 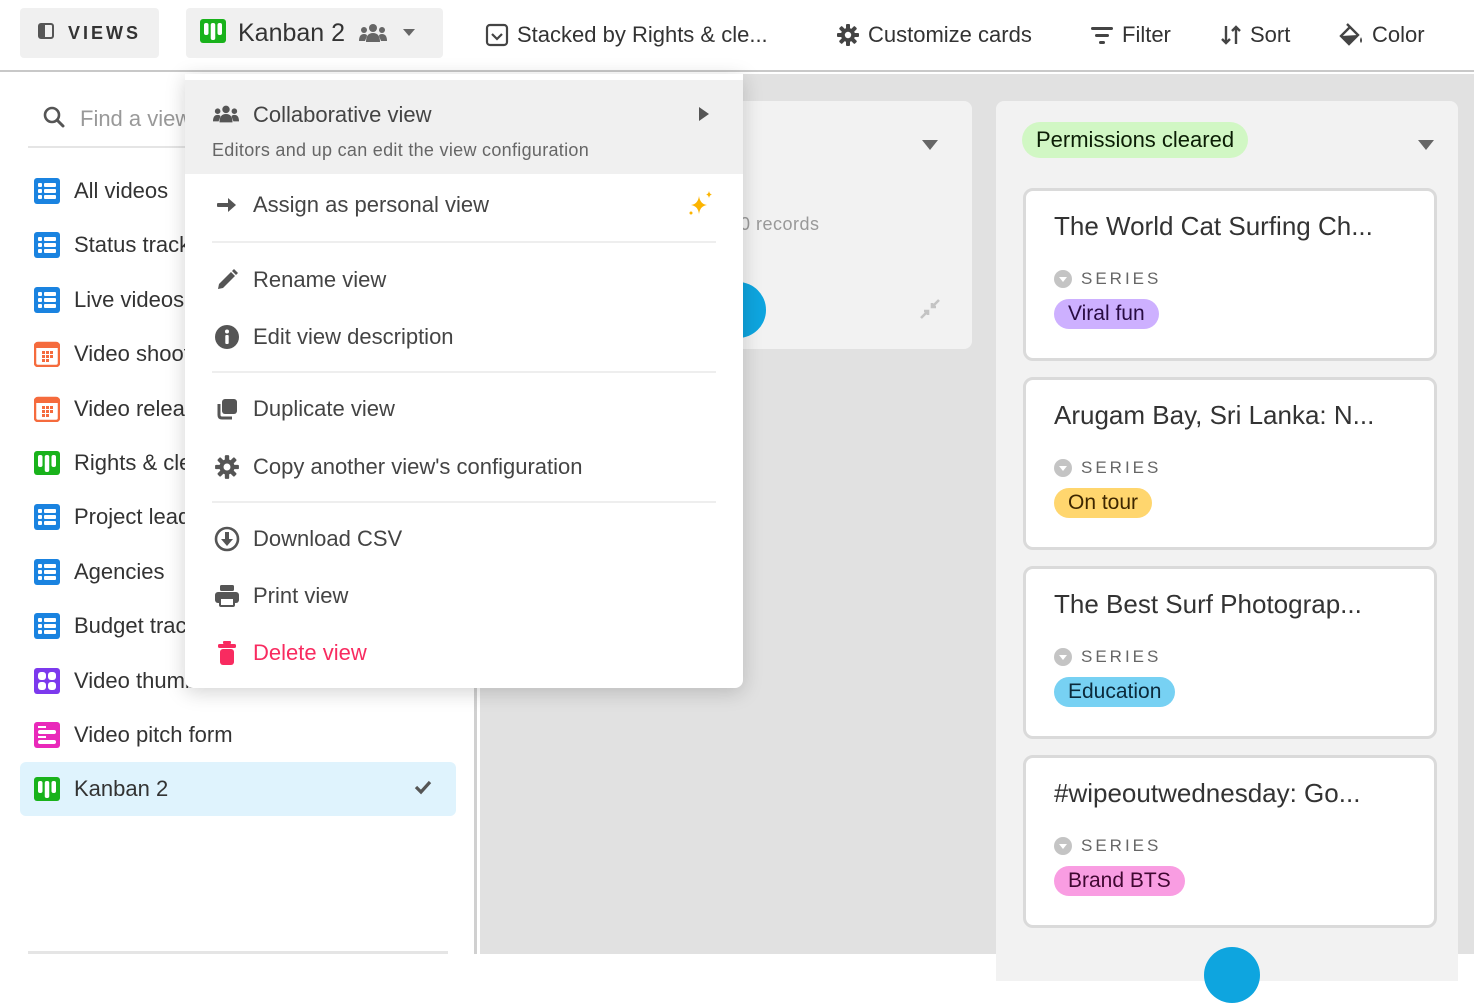 I want to click on series-tag: Education, so click(x=1115, y=692).